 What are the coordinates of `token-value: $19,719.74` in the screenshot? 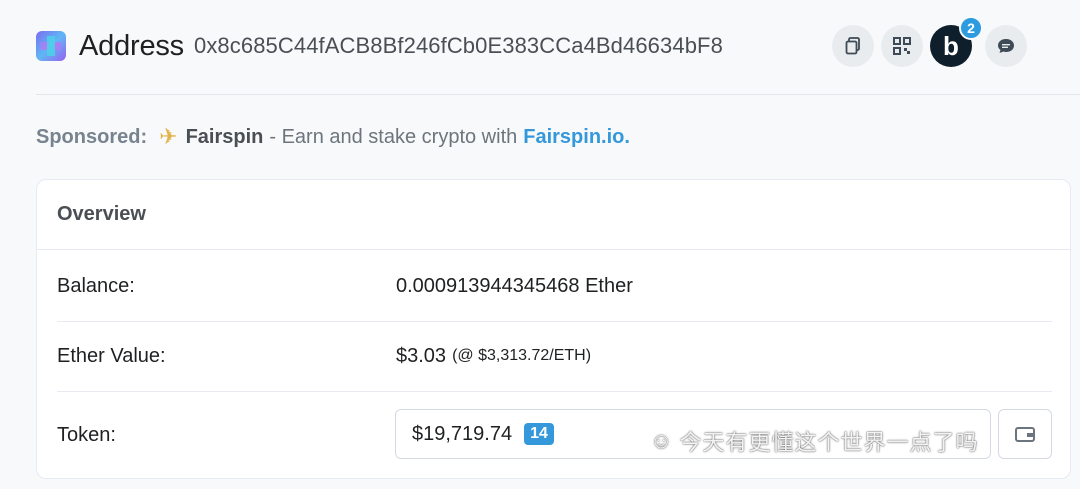 It's located at (462, 433).